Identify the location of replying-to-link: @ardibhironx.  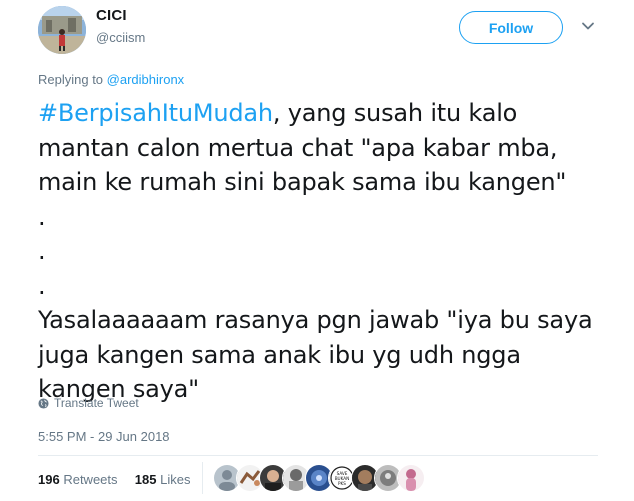
(146, 79).